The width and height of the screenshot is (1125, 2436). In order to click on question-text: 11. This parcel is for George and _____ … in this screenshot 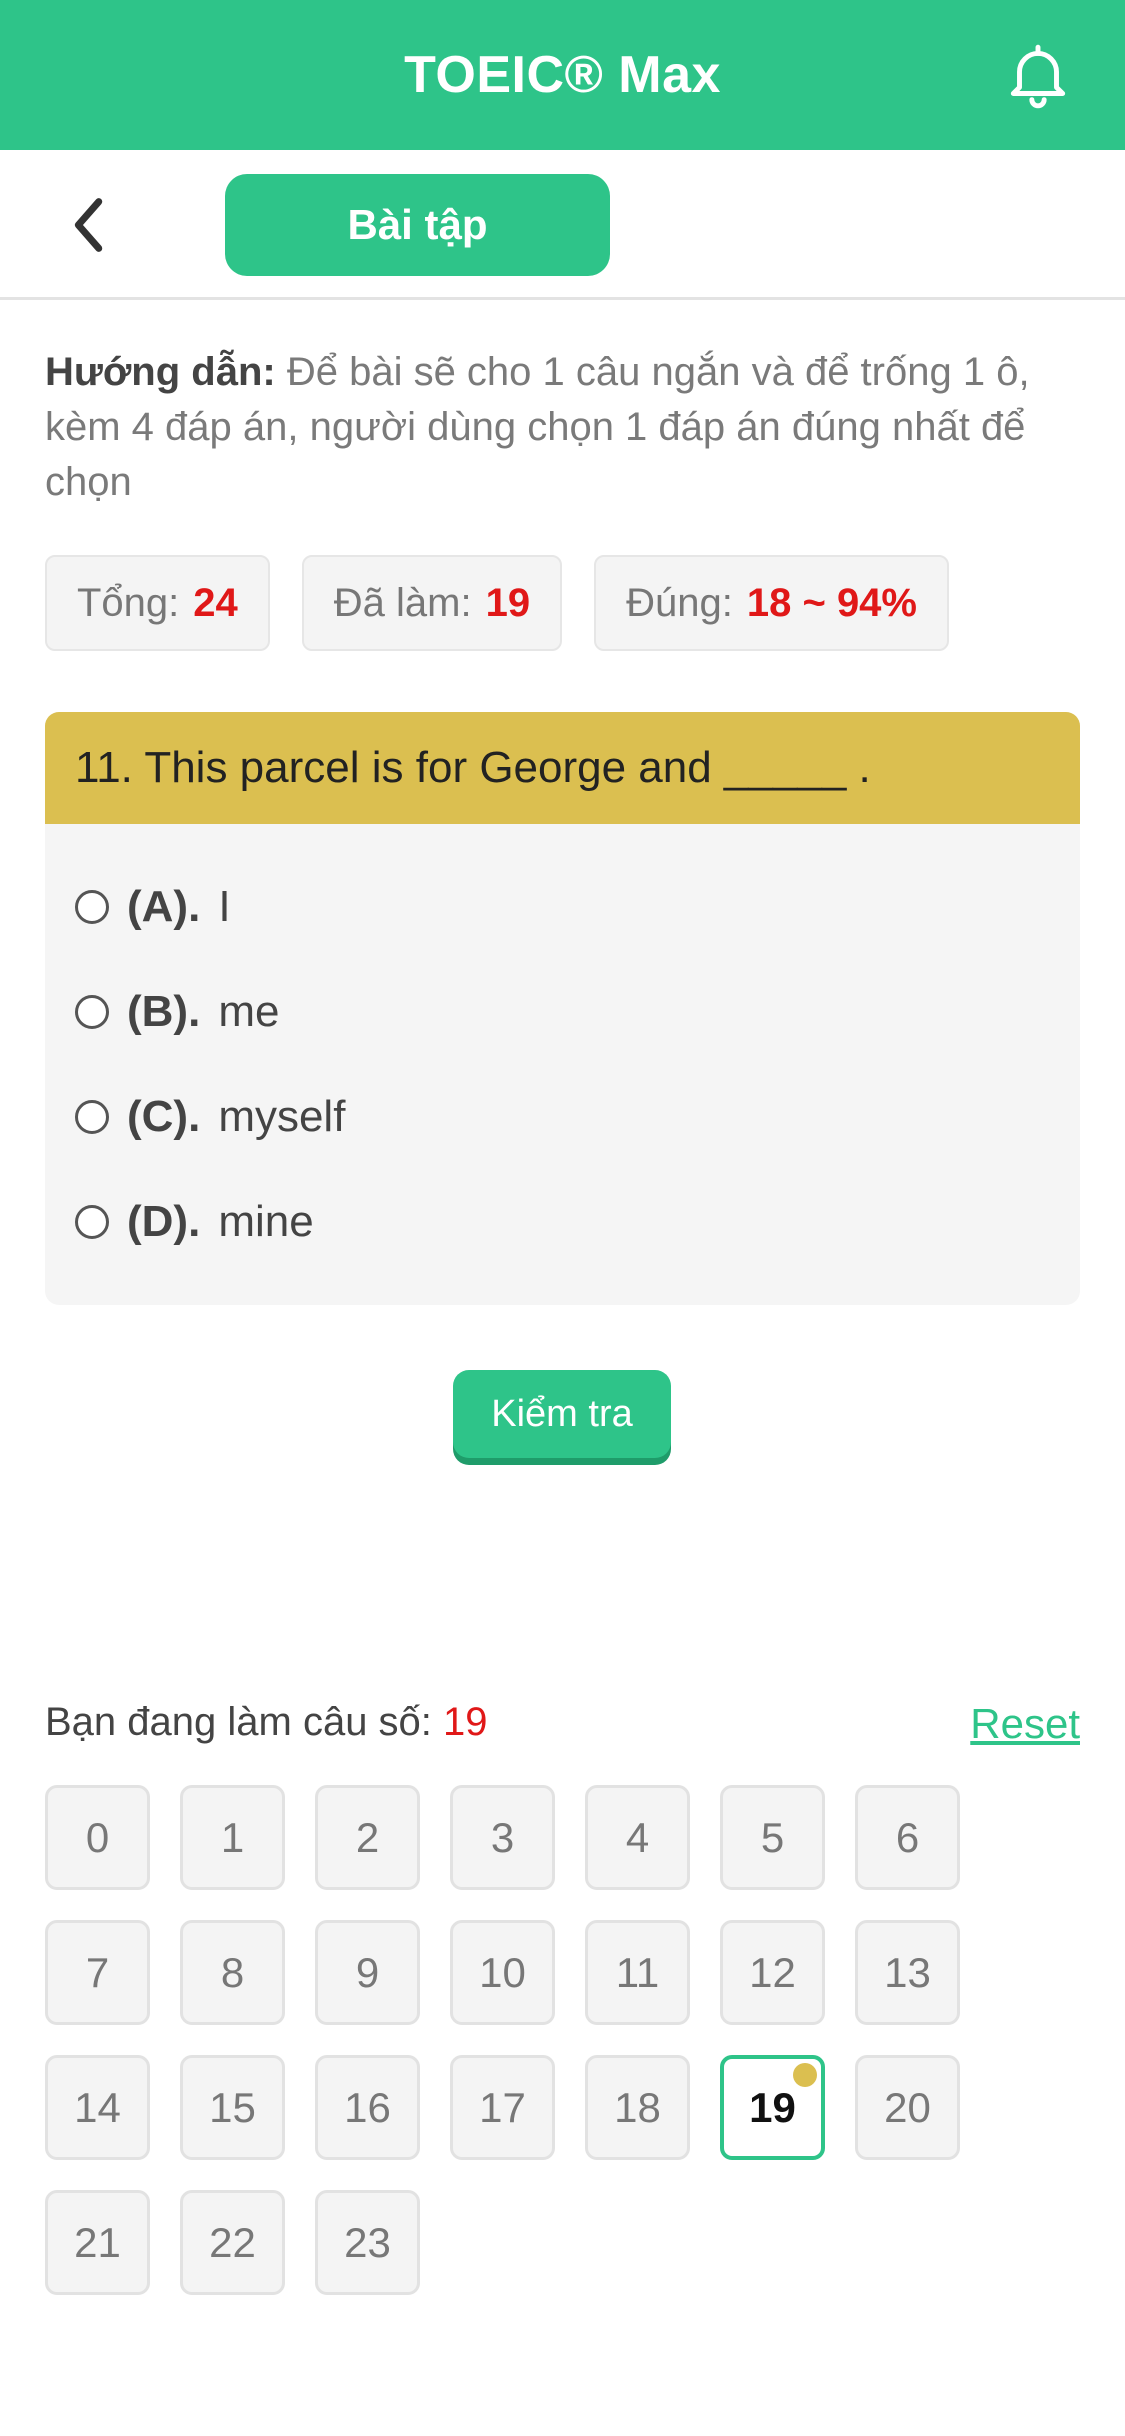, I will do `click(562, 768)`.